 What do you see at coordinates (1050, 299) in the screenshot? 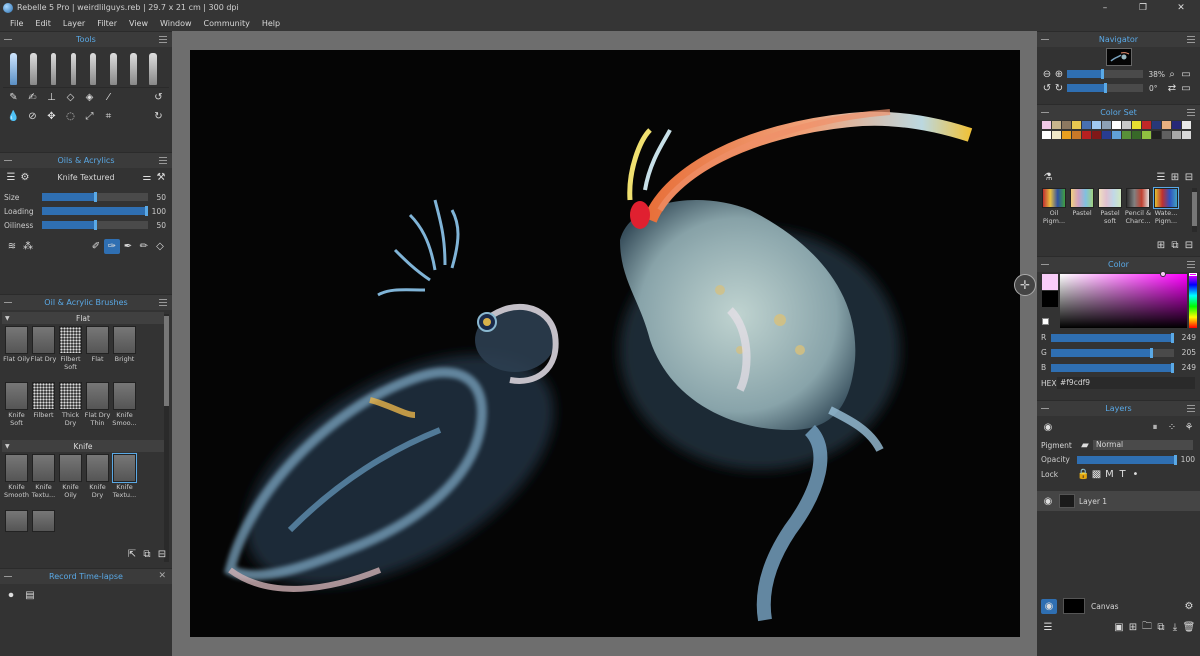
I see `secondary-color-swatch` at bounding box center [1050, 299].